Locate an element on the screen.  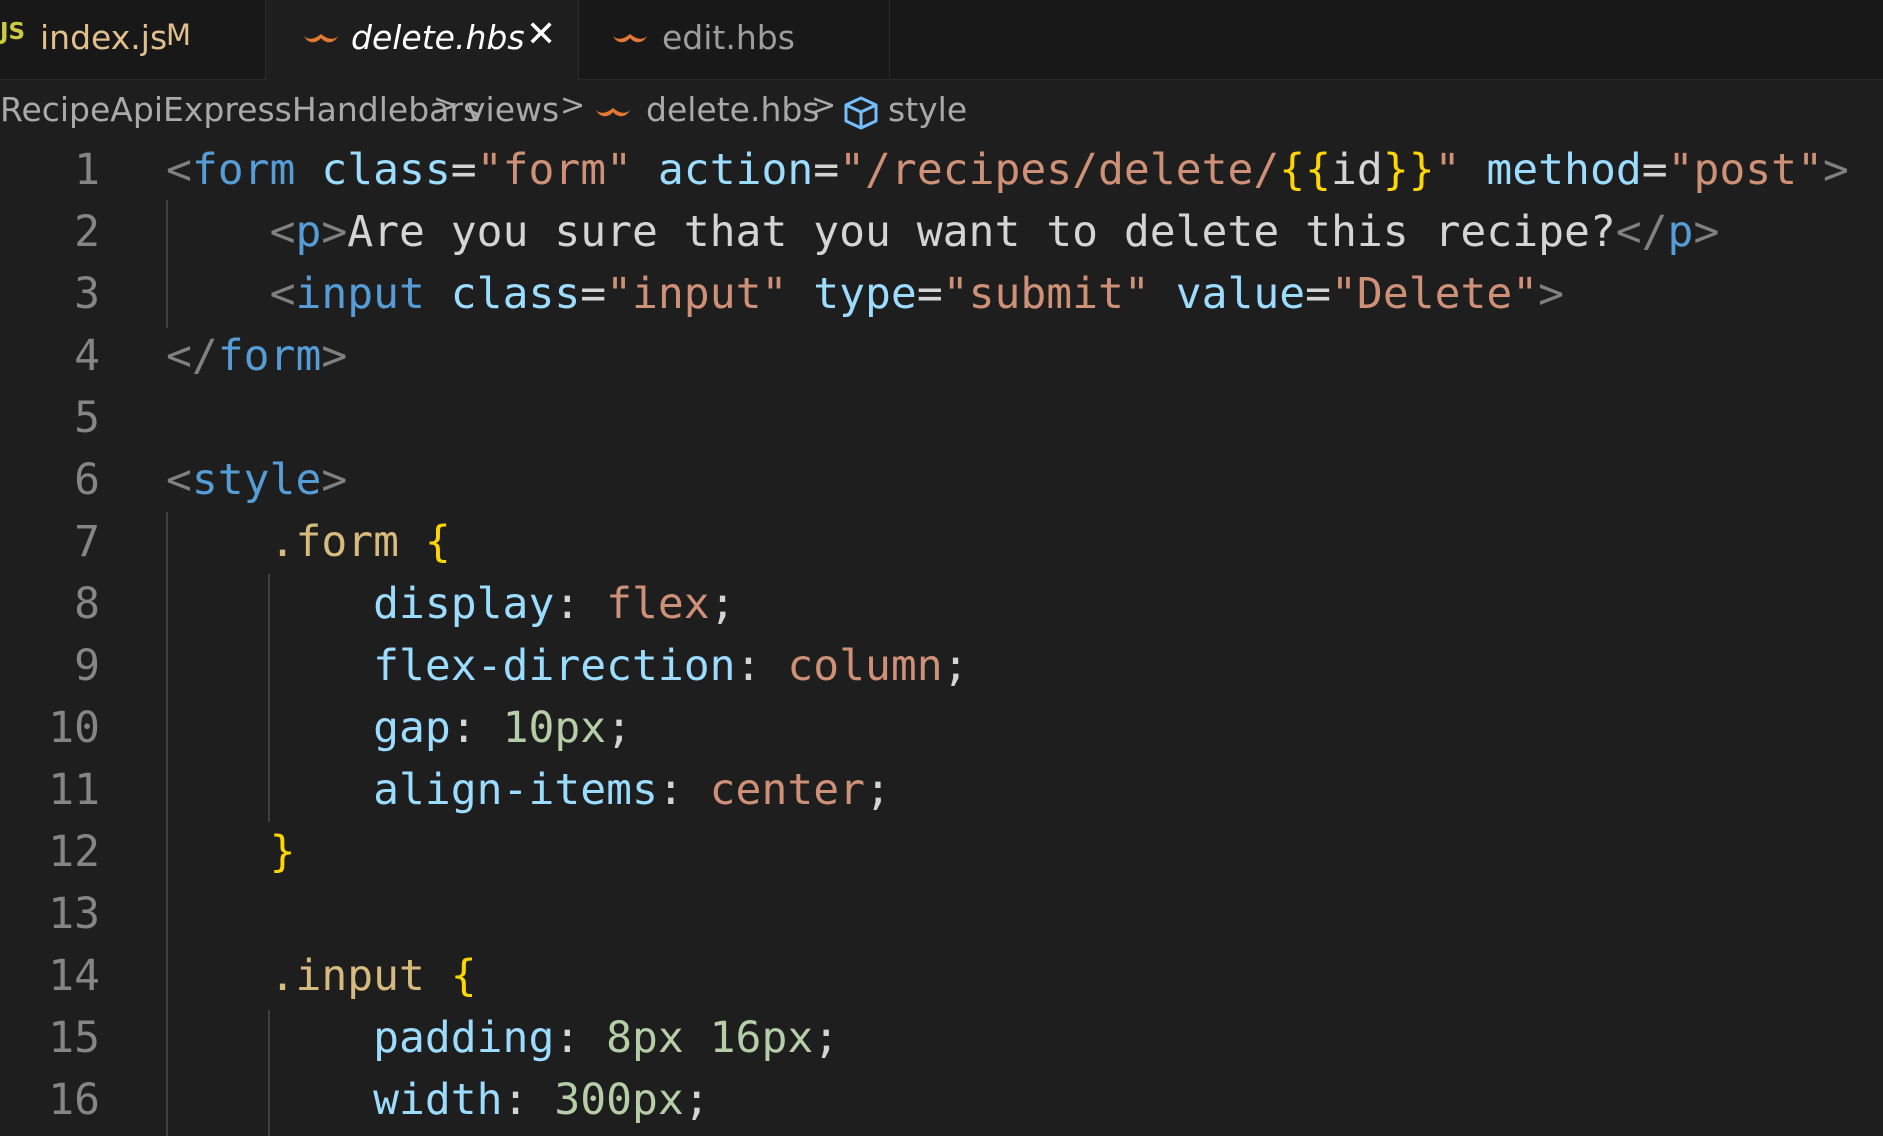
code-line: display: flex; is located at coordinates (450, 604).